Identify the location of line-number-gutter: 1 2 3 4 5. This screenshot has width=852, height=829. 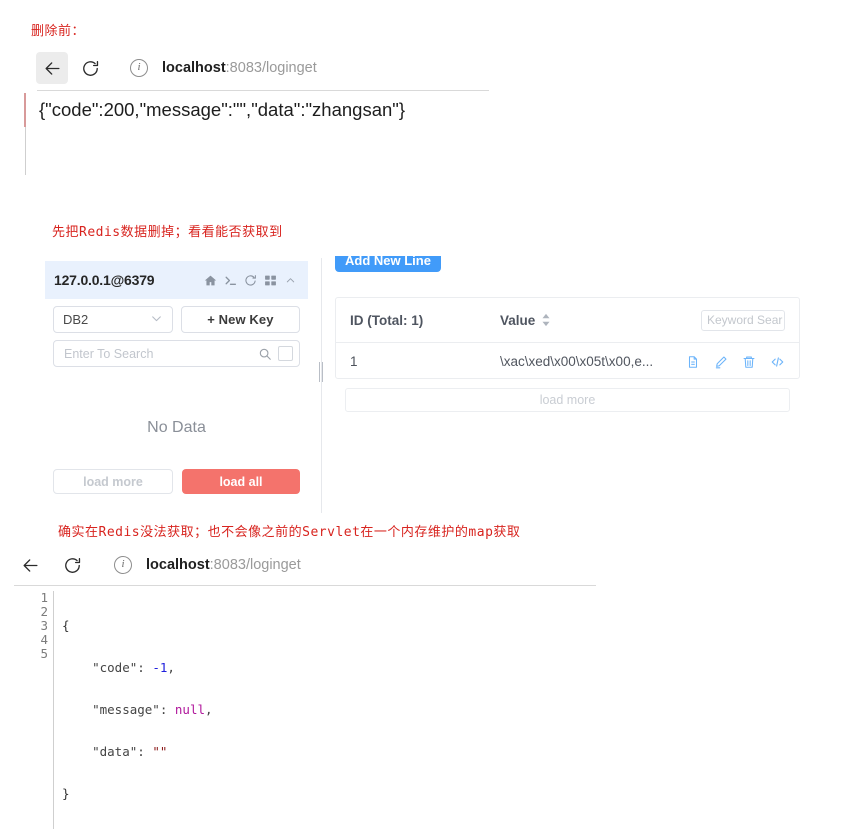
(42, 710).